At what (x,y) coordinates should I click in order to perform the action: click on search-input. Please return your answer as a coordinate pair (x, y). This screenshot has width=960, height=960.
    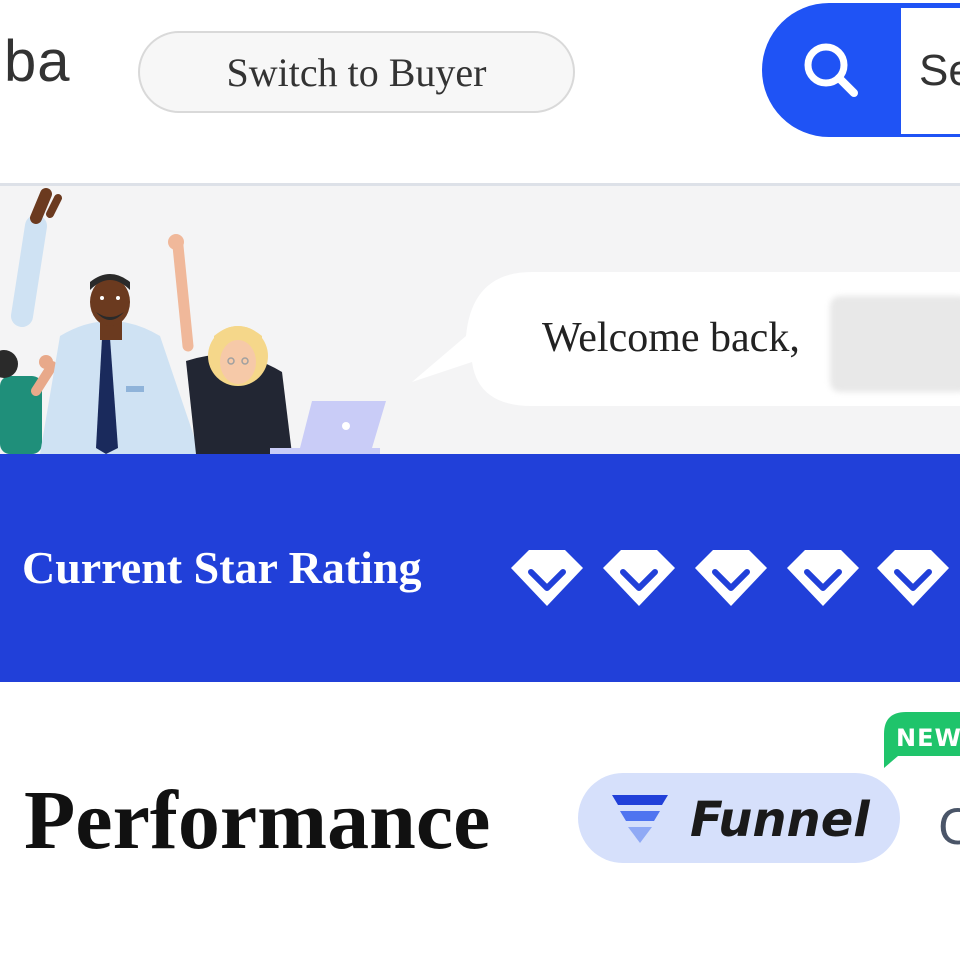
    Looking at the image, I should click on (930, 71).